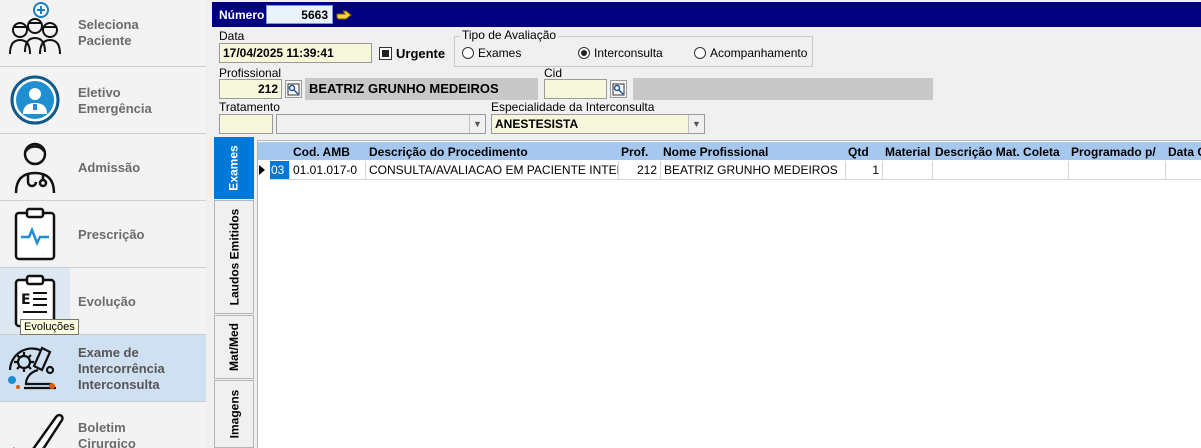 The height and width of the screenshot is (448, 1201). Describe the element at coordinates (1001, 170) in the screenshot. I see `cell-descricao-mat` at that location.